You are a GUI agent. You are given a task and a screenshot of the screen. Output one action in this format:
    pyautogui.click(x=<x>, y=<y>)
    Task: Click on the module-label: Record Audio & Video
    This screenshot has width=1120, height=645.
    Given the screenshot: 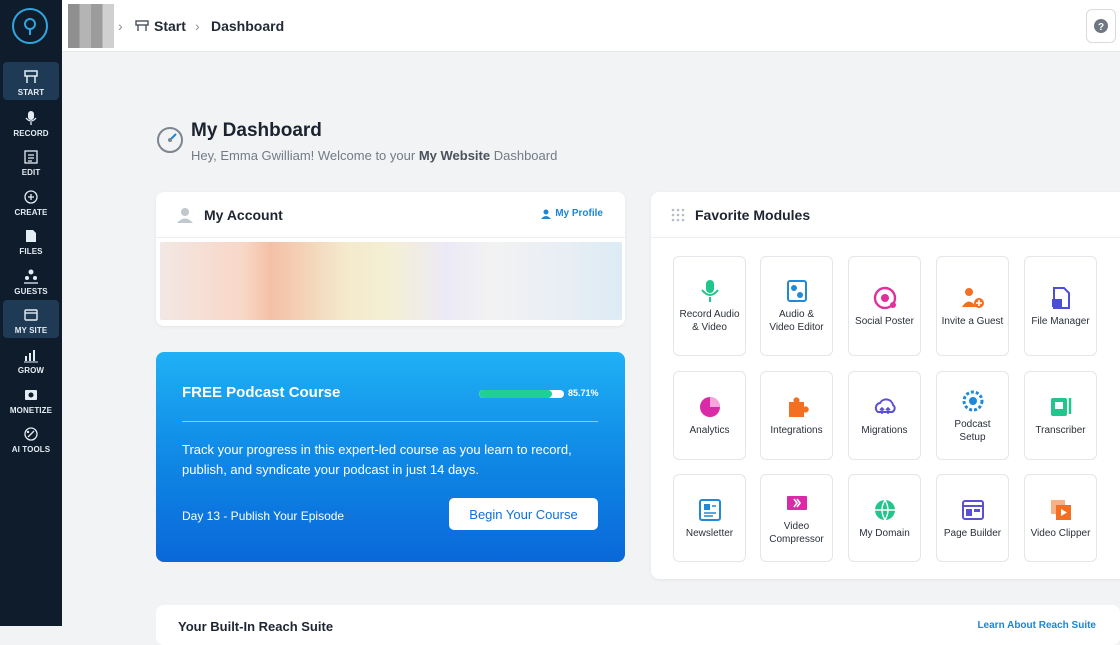 What is the action you would take?
    pyautogui.click(x=709, y=321)
    